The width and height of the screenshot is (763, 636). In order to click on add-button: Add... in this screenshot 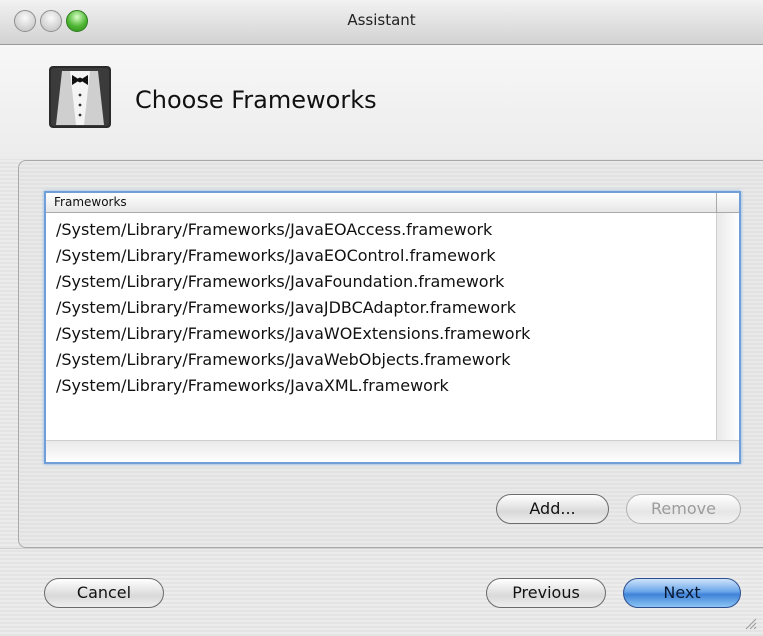, I will do `click(552, 509)`.